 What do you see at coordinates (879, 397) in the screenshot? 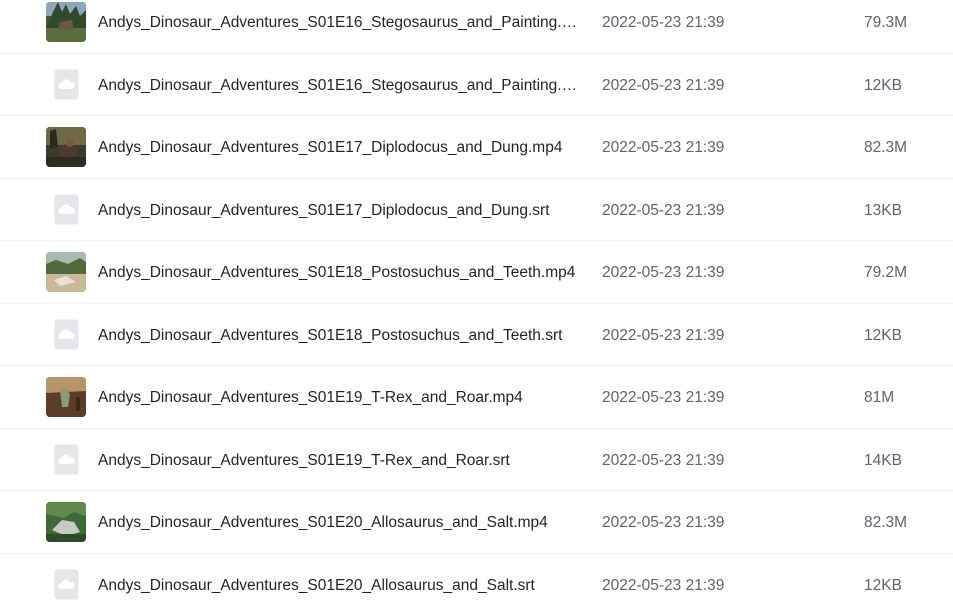
I see `file-size: 81M` at bounding box center [879, 397].